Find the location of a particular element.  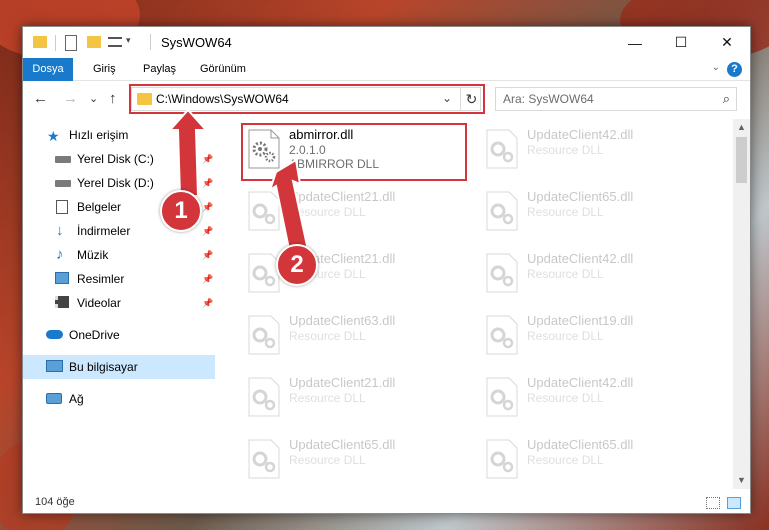

step-badge-1: 1 is located at coordinates (181, 211).